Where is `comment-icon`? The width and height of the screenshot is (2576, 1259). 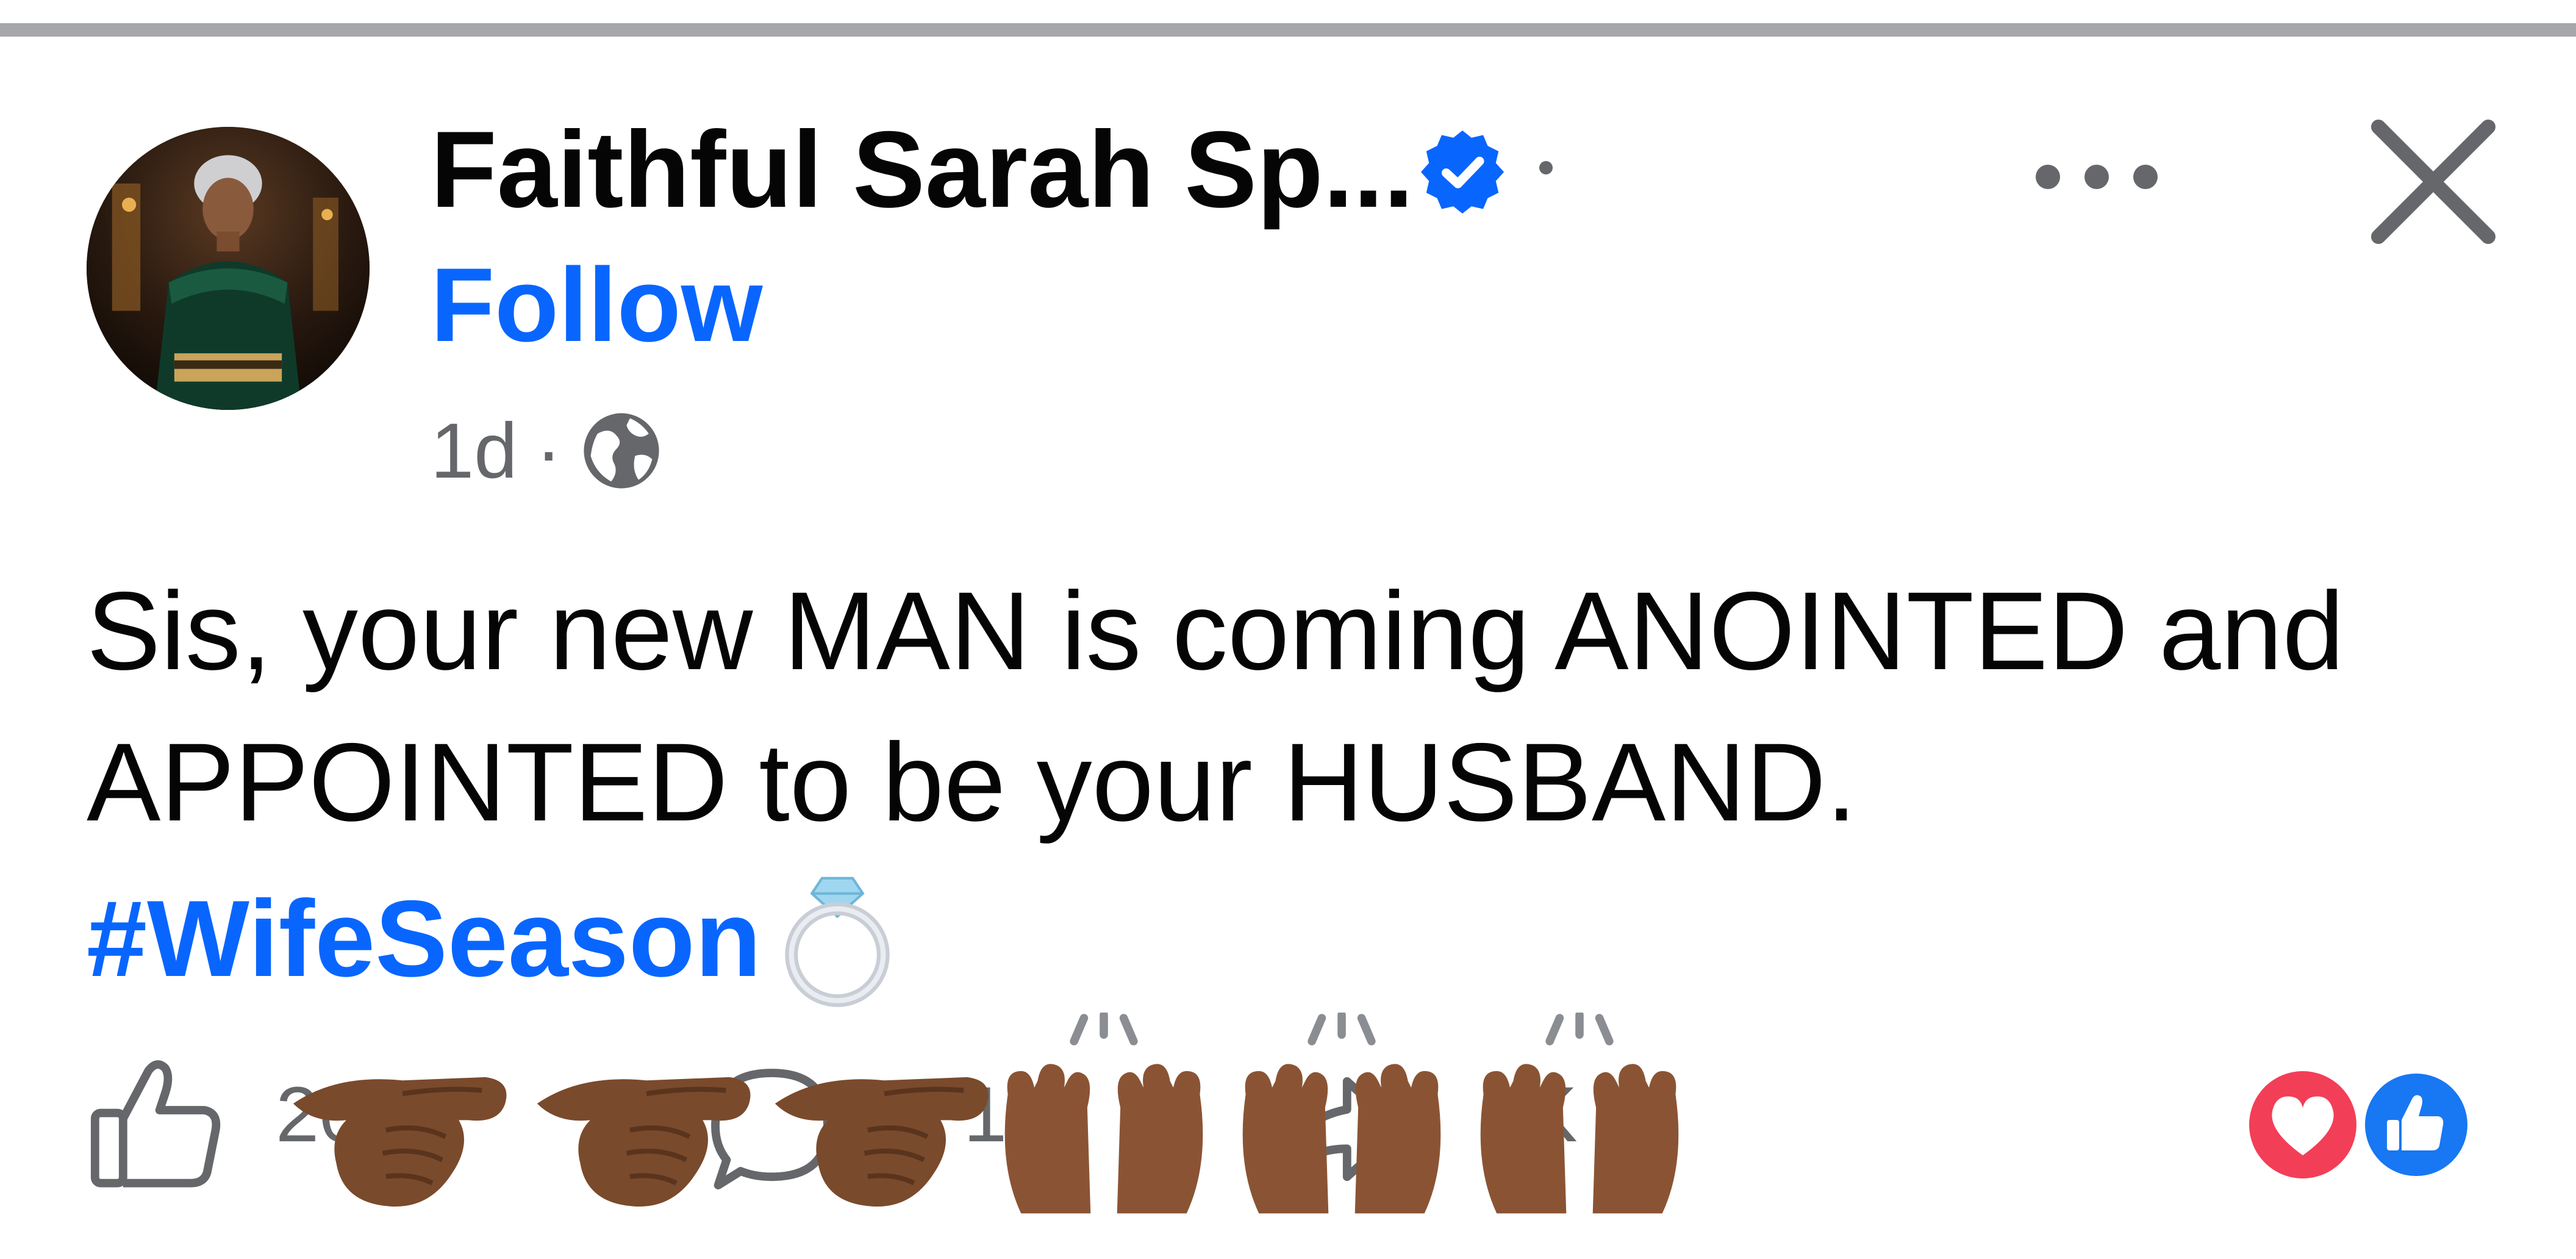 comment-icon is located at coordinates (771, 1129).